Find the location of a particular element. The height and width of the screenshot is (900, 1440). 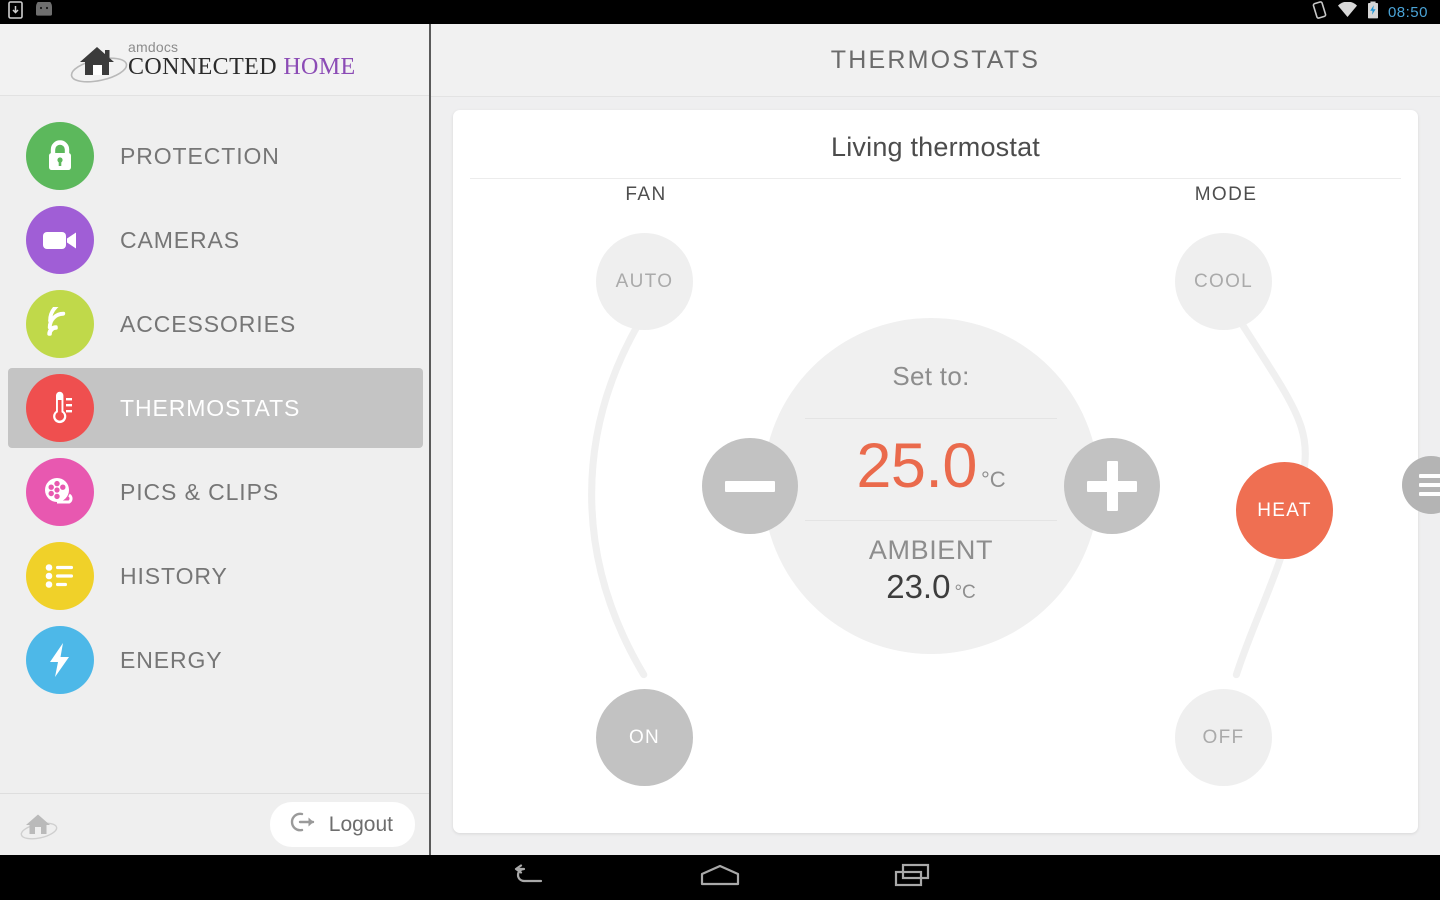

status-bar-clock: 08:50 is located at coordinates (1407, 12).